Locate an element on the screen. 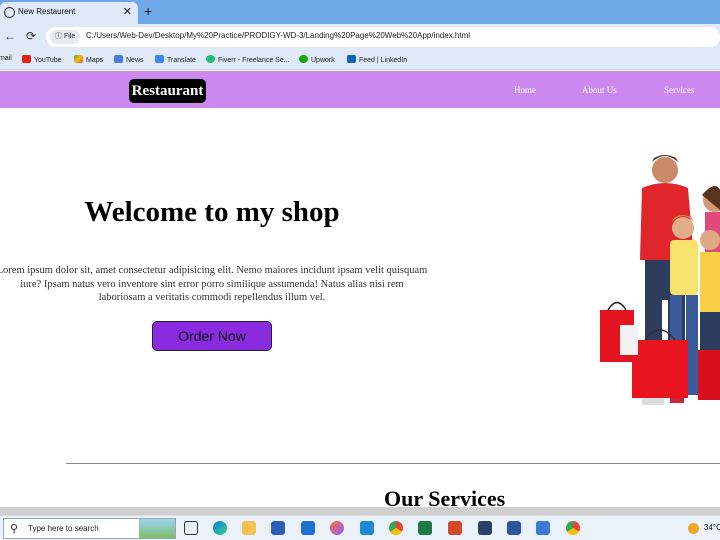 This screenshot has width=720, height=540. store-icon is located at coordinates (278, 528).